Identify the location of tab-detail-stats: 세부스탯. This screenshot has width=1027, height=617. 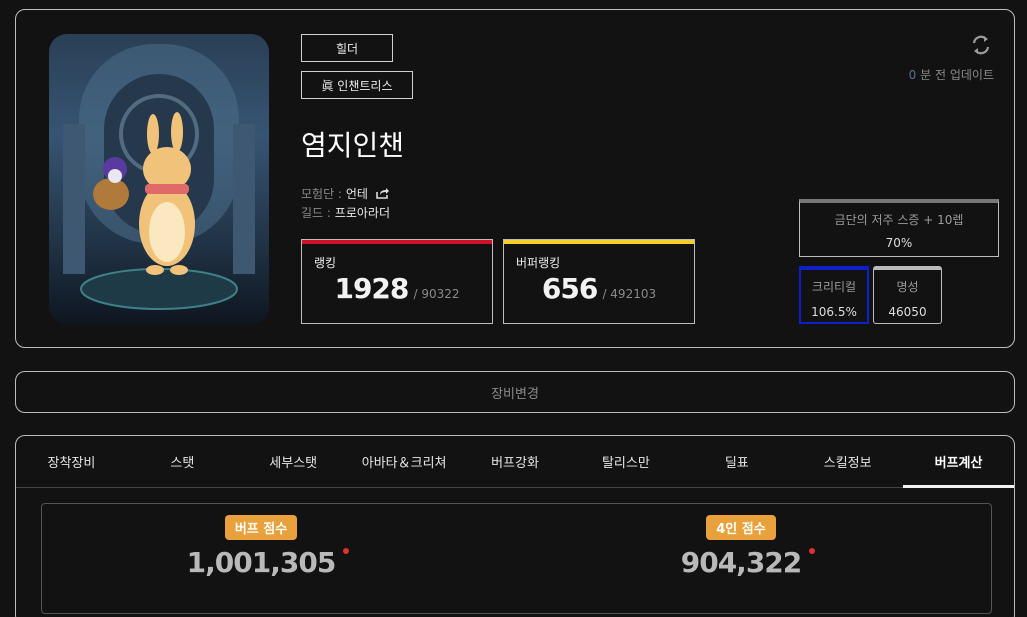
(293, 461).